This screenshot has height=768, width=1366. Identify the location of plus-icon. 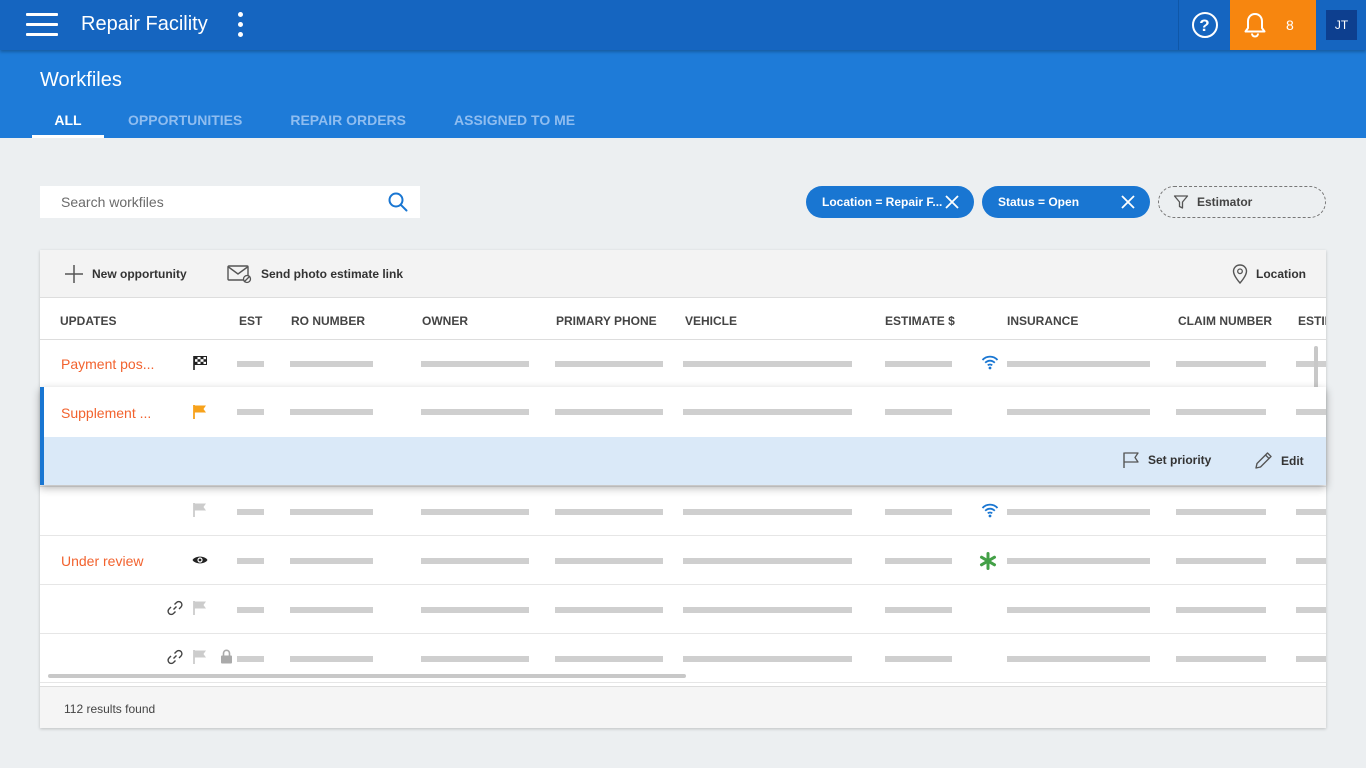
(74, 274).